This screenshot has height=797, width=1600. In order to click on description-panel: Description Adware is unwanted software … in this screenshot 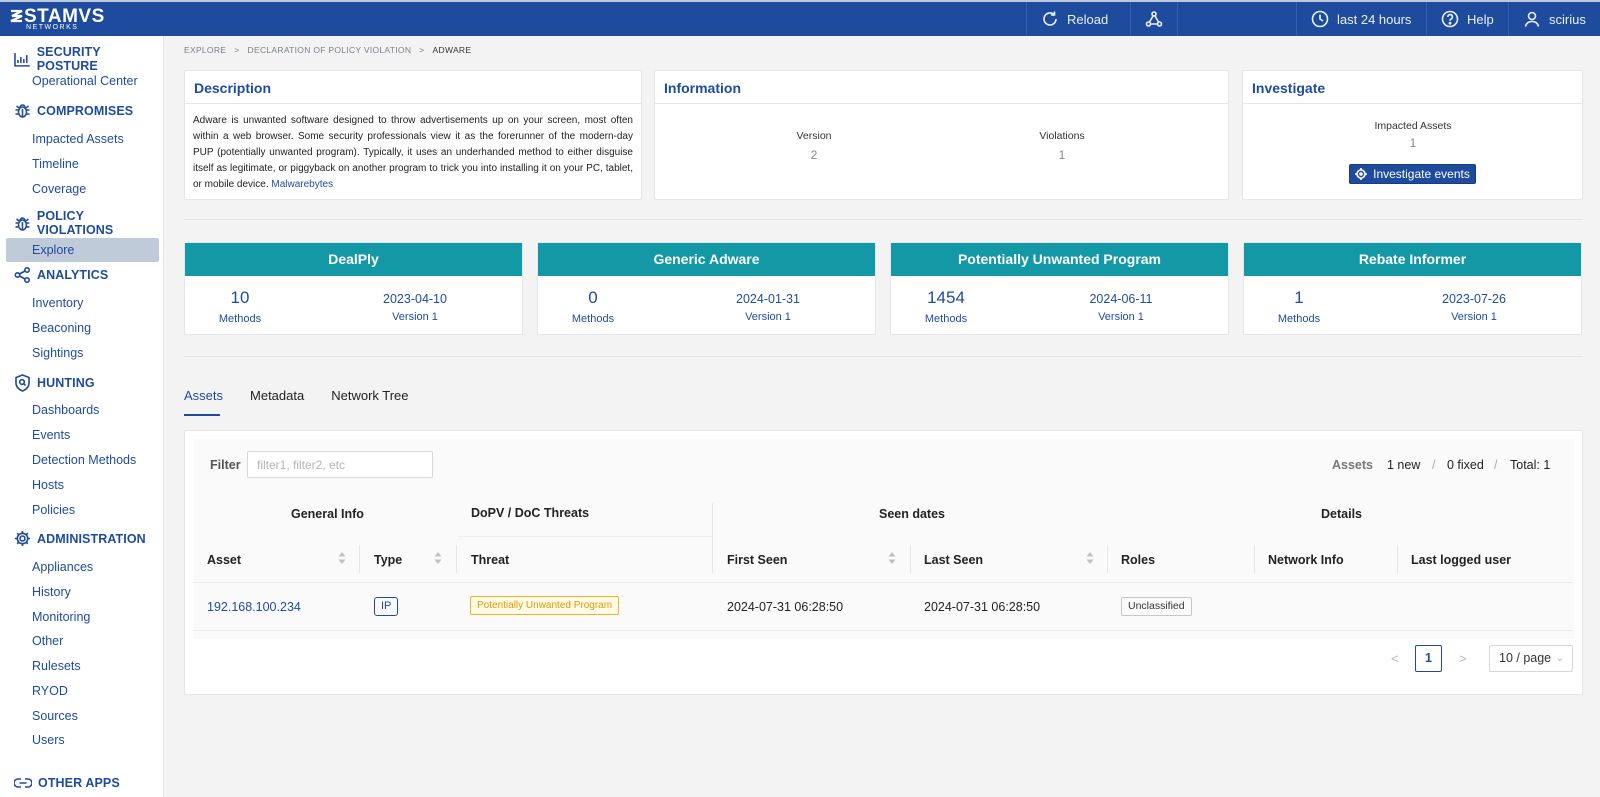, I will do `click(413, 135)`.